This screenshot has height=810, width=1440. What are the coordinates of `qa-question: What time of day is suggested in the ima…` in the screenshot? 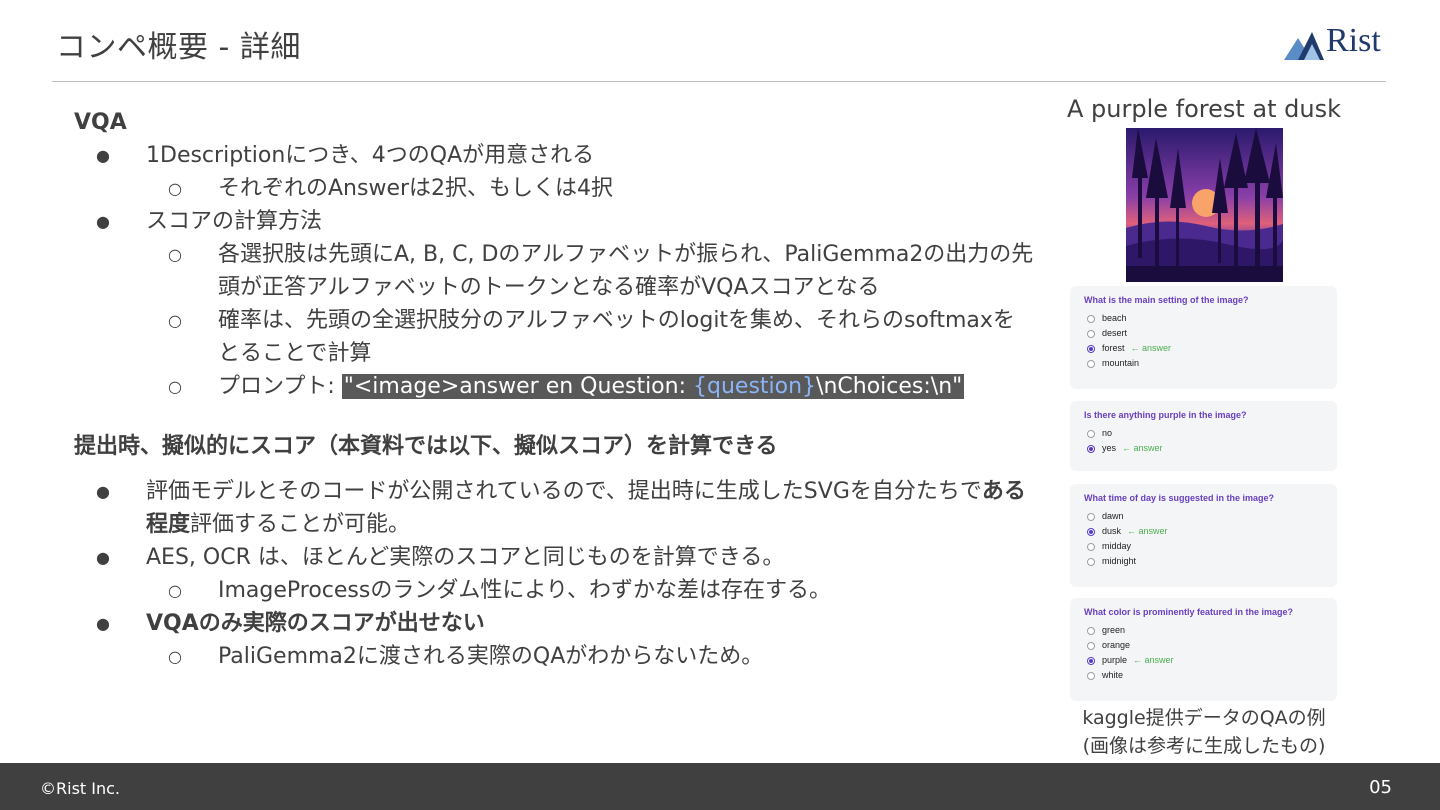 It's located at (1179, 498).